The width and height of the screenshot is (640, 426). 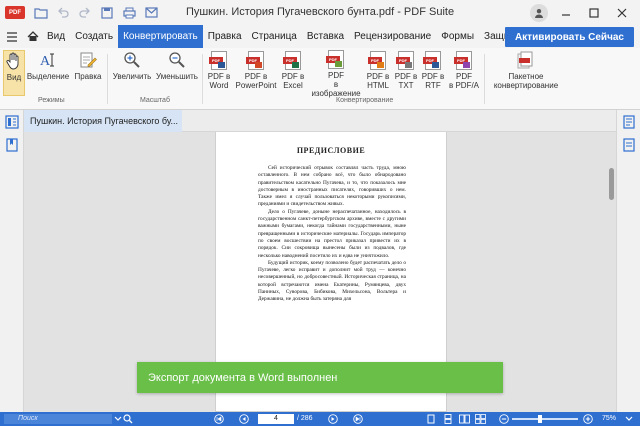 What do you see at coordinates (155, 100) in the screenshot?
I see `scale-group-label: Масштаб` at bounding box center [155, 100].